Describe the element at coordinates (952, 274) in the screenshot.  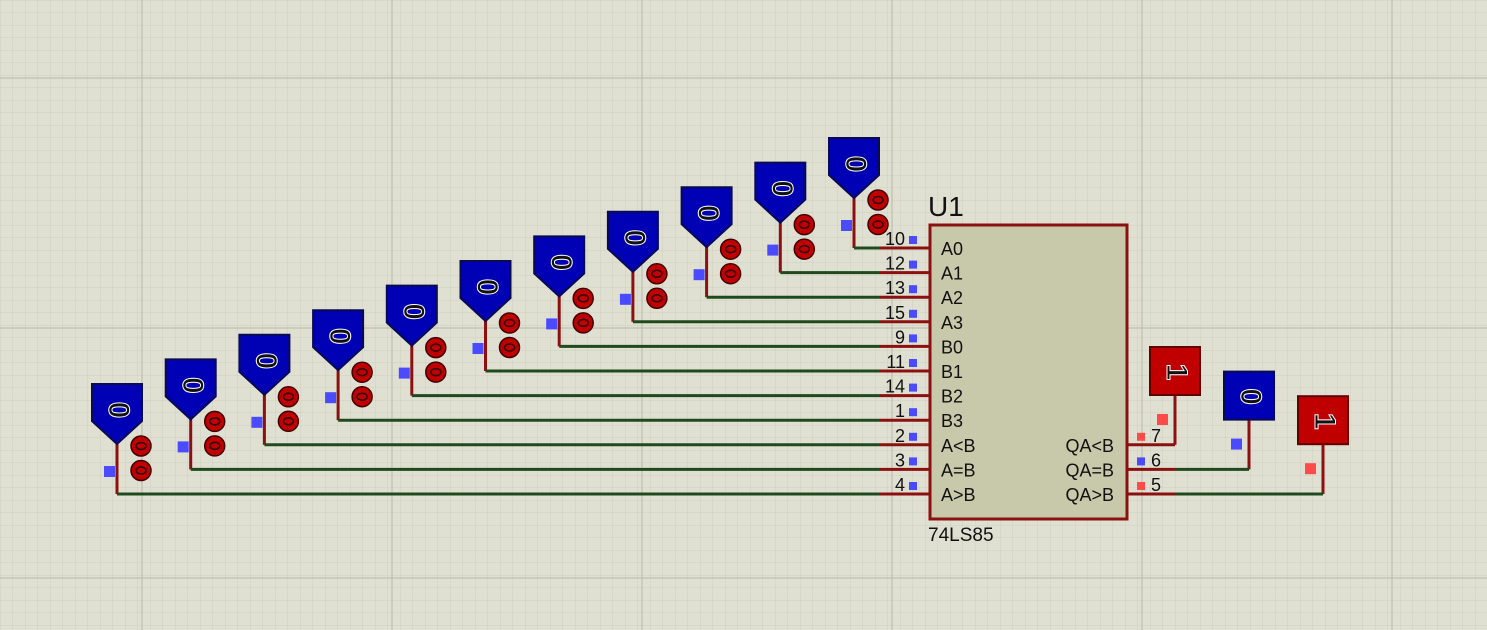
I see `pin-name: A1` at that location.